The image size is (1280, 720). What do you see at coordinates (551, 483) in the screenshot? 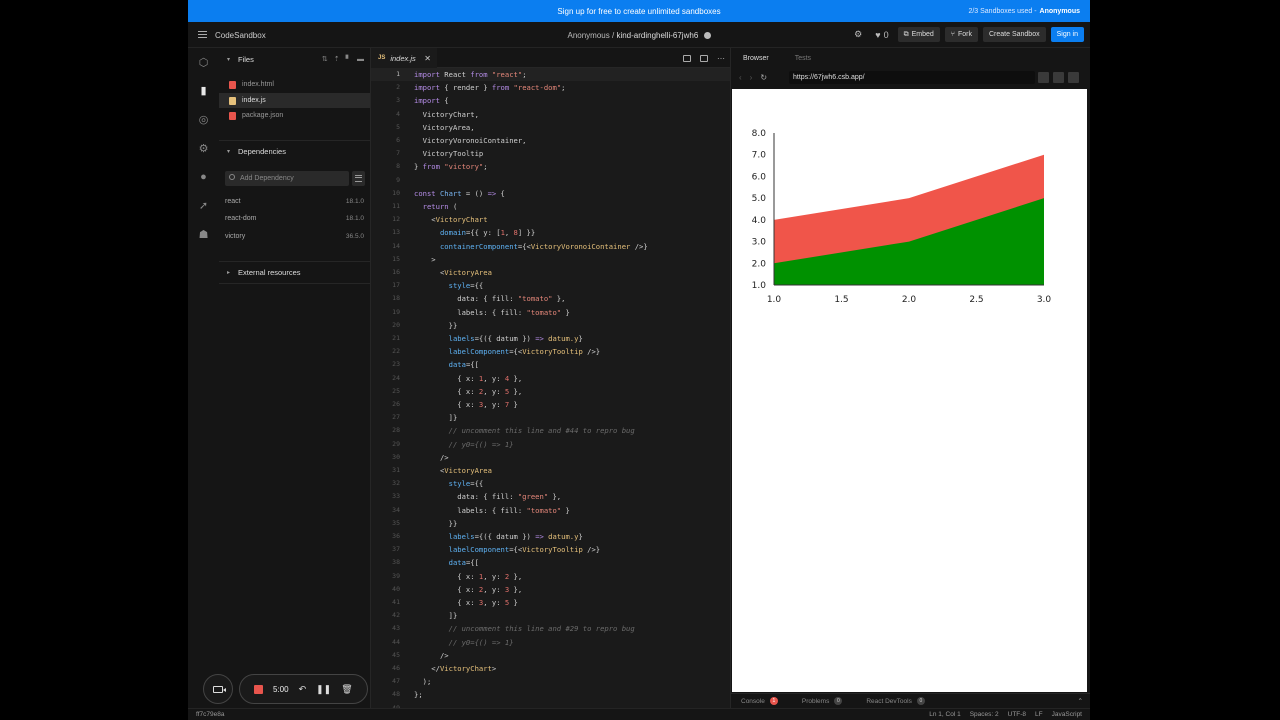
I see `code-line: 32 style={{` at bounding box center [551, 483].